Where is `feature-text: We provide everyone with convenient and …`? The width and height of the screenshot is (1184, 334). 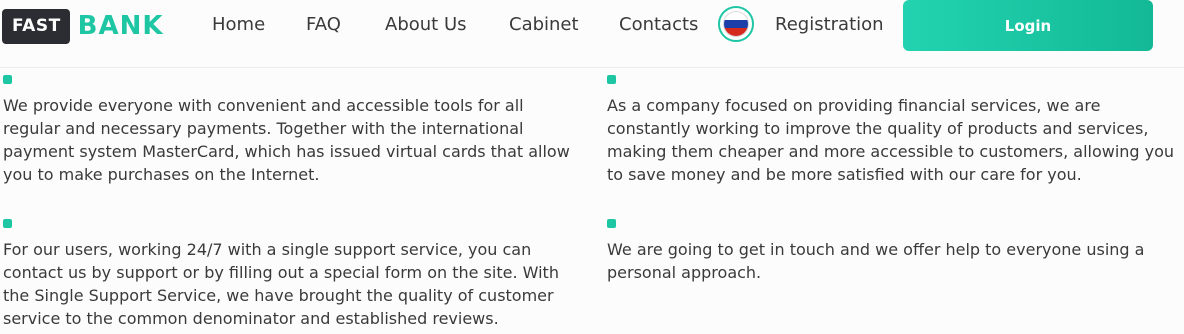 feature-text: We provide everyone with convenient and … is located at coordinates (286, 140).